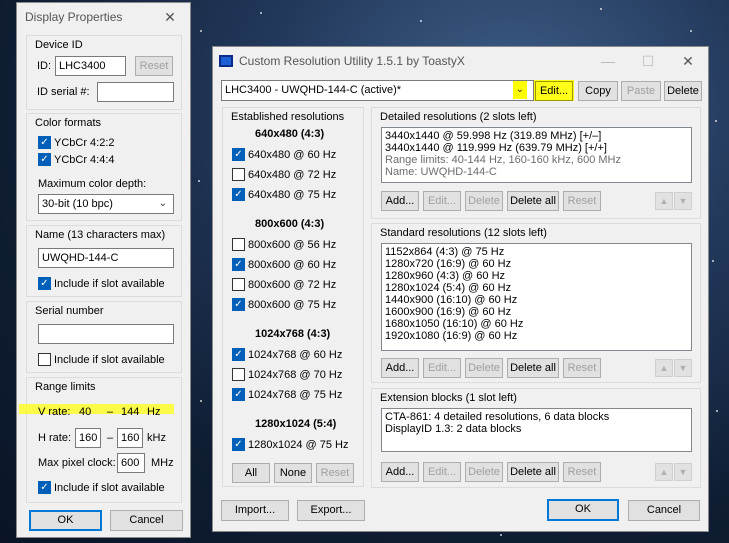 This screenshot has width=729, height=543. I want to click on hrate-dash: –, so click(110, 438).